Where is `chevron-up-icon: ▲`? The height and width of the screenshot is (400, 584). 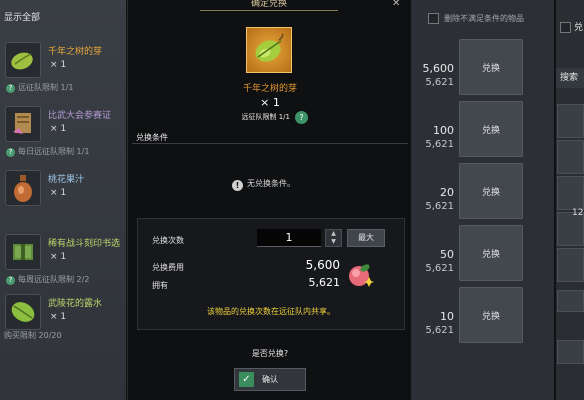 chevron-up-icon: ▲ is located at coordinates (333, 234).